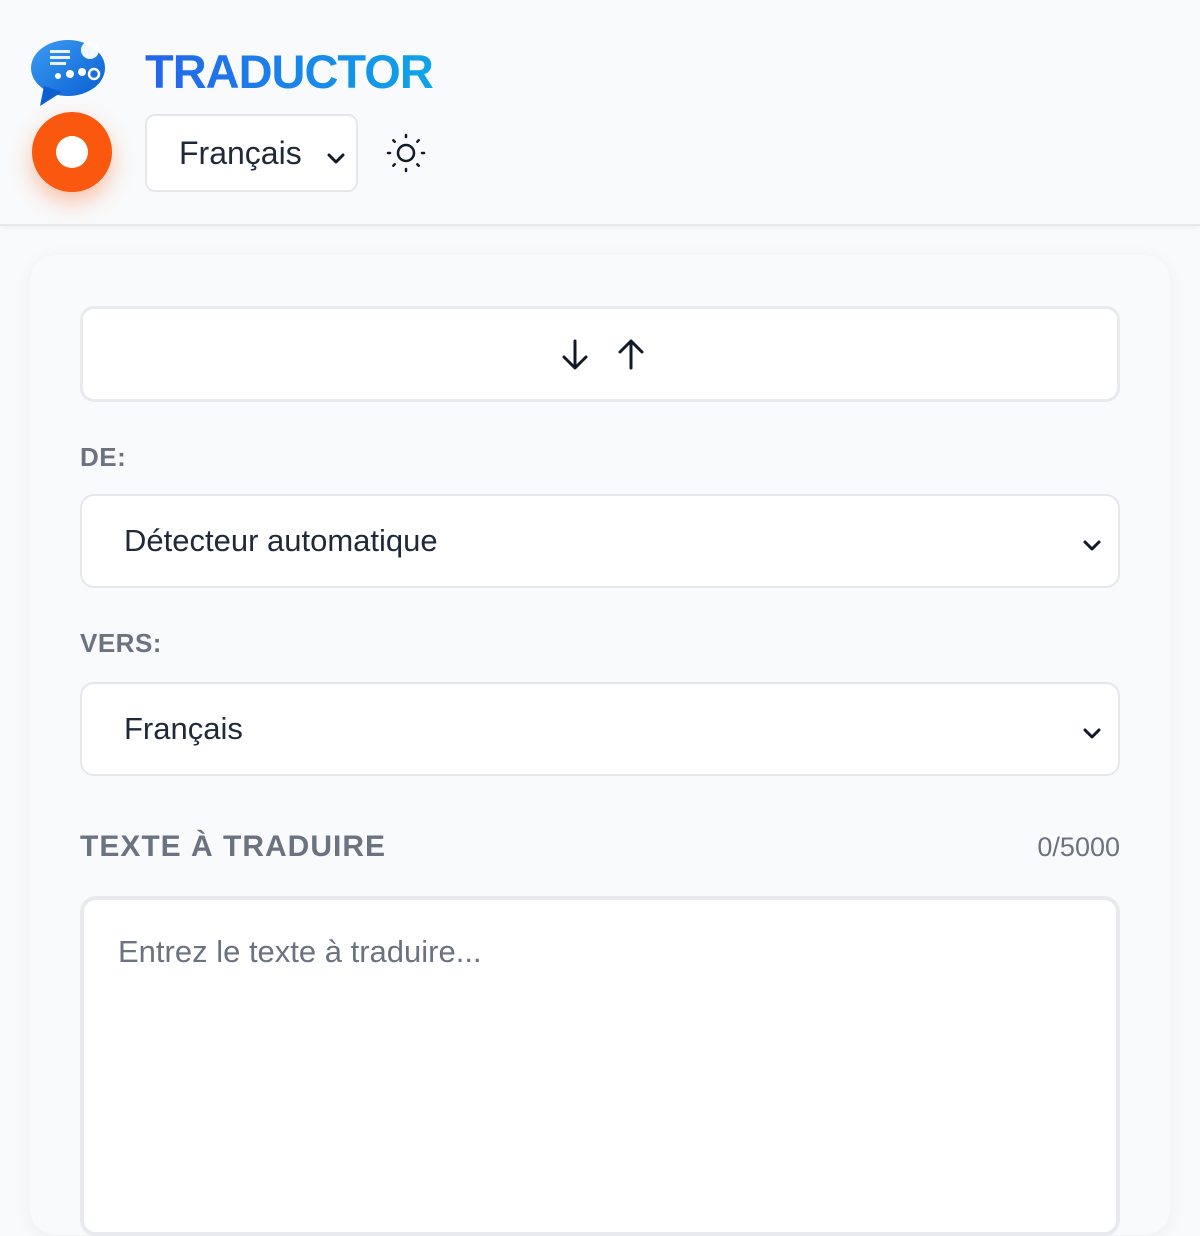 The width and height of the screenshot is (1200, 1236). I want to click on ui-language-select: Français, so click(251, 153).